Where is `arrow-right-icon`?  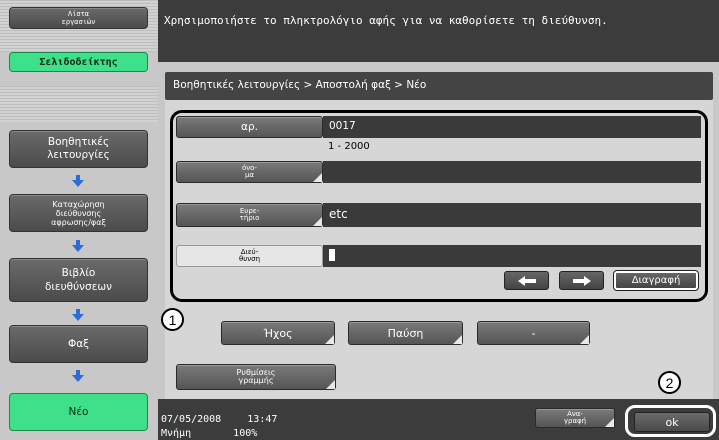 arrow-right-icon is located at coordinates (581, 280).